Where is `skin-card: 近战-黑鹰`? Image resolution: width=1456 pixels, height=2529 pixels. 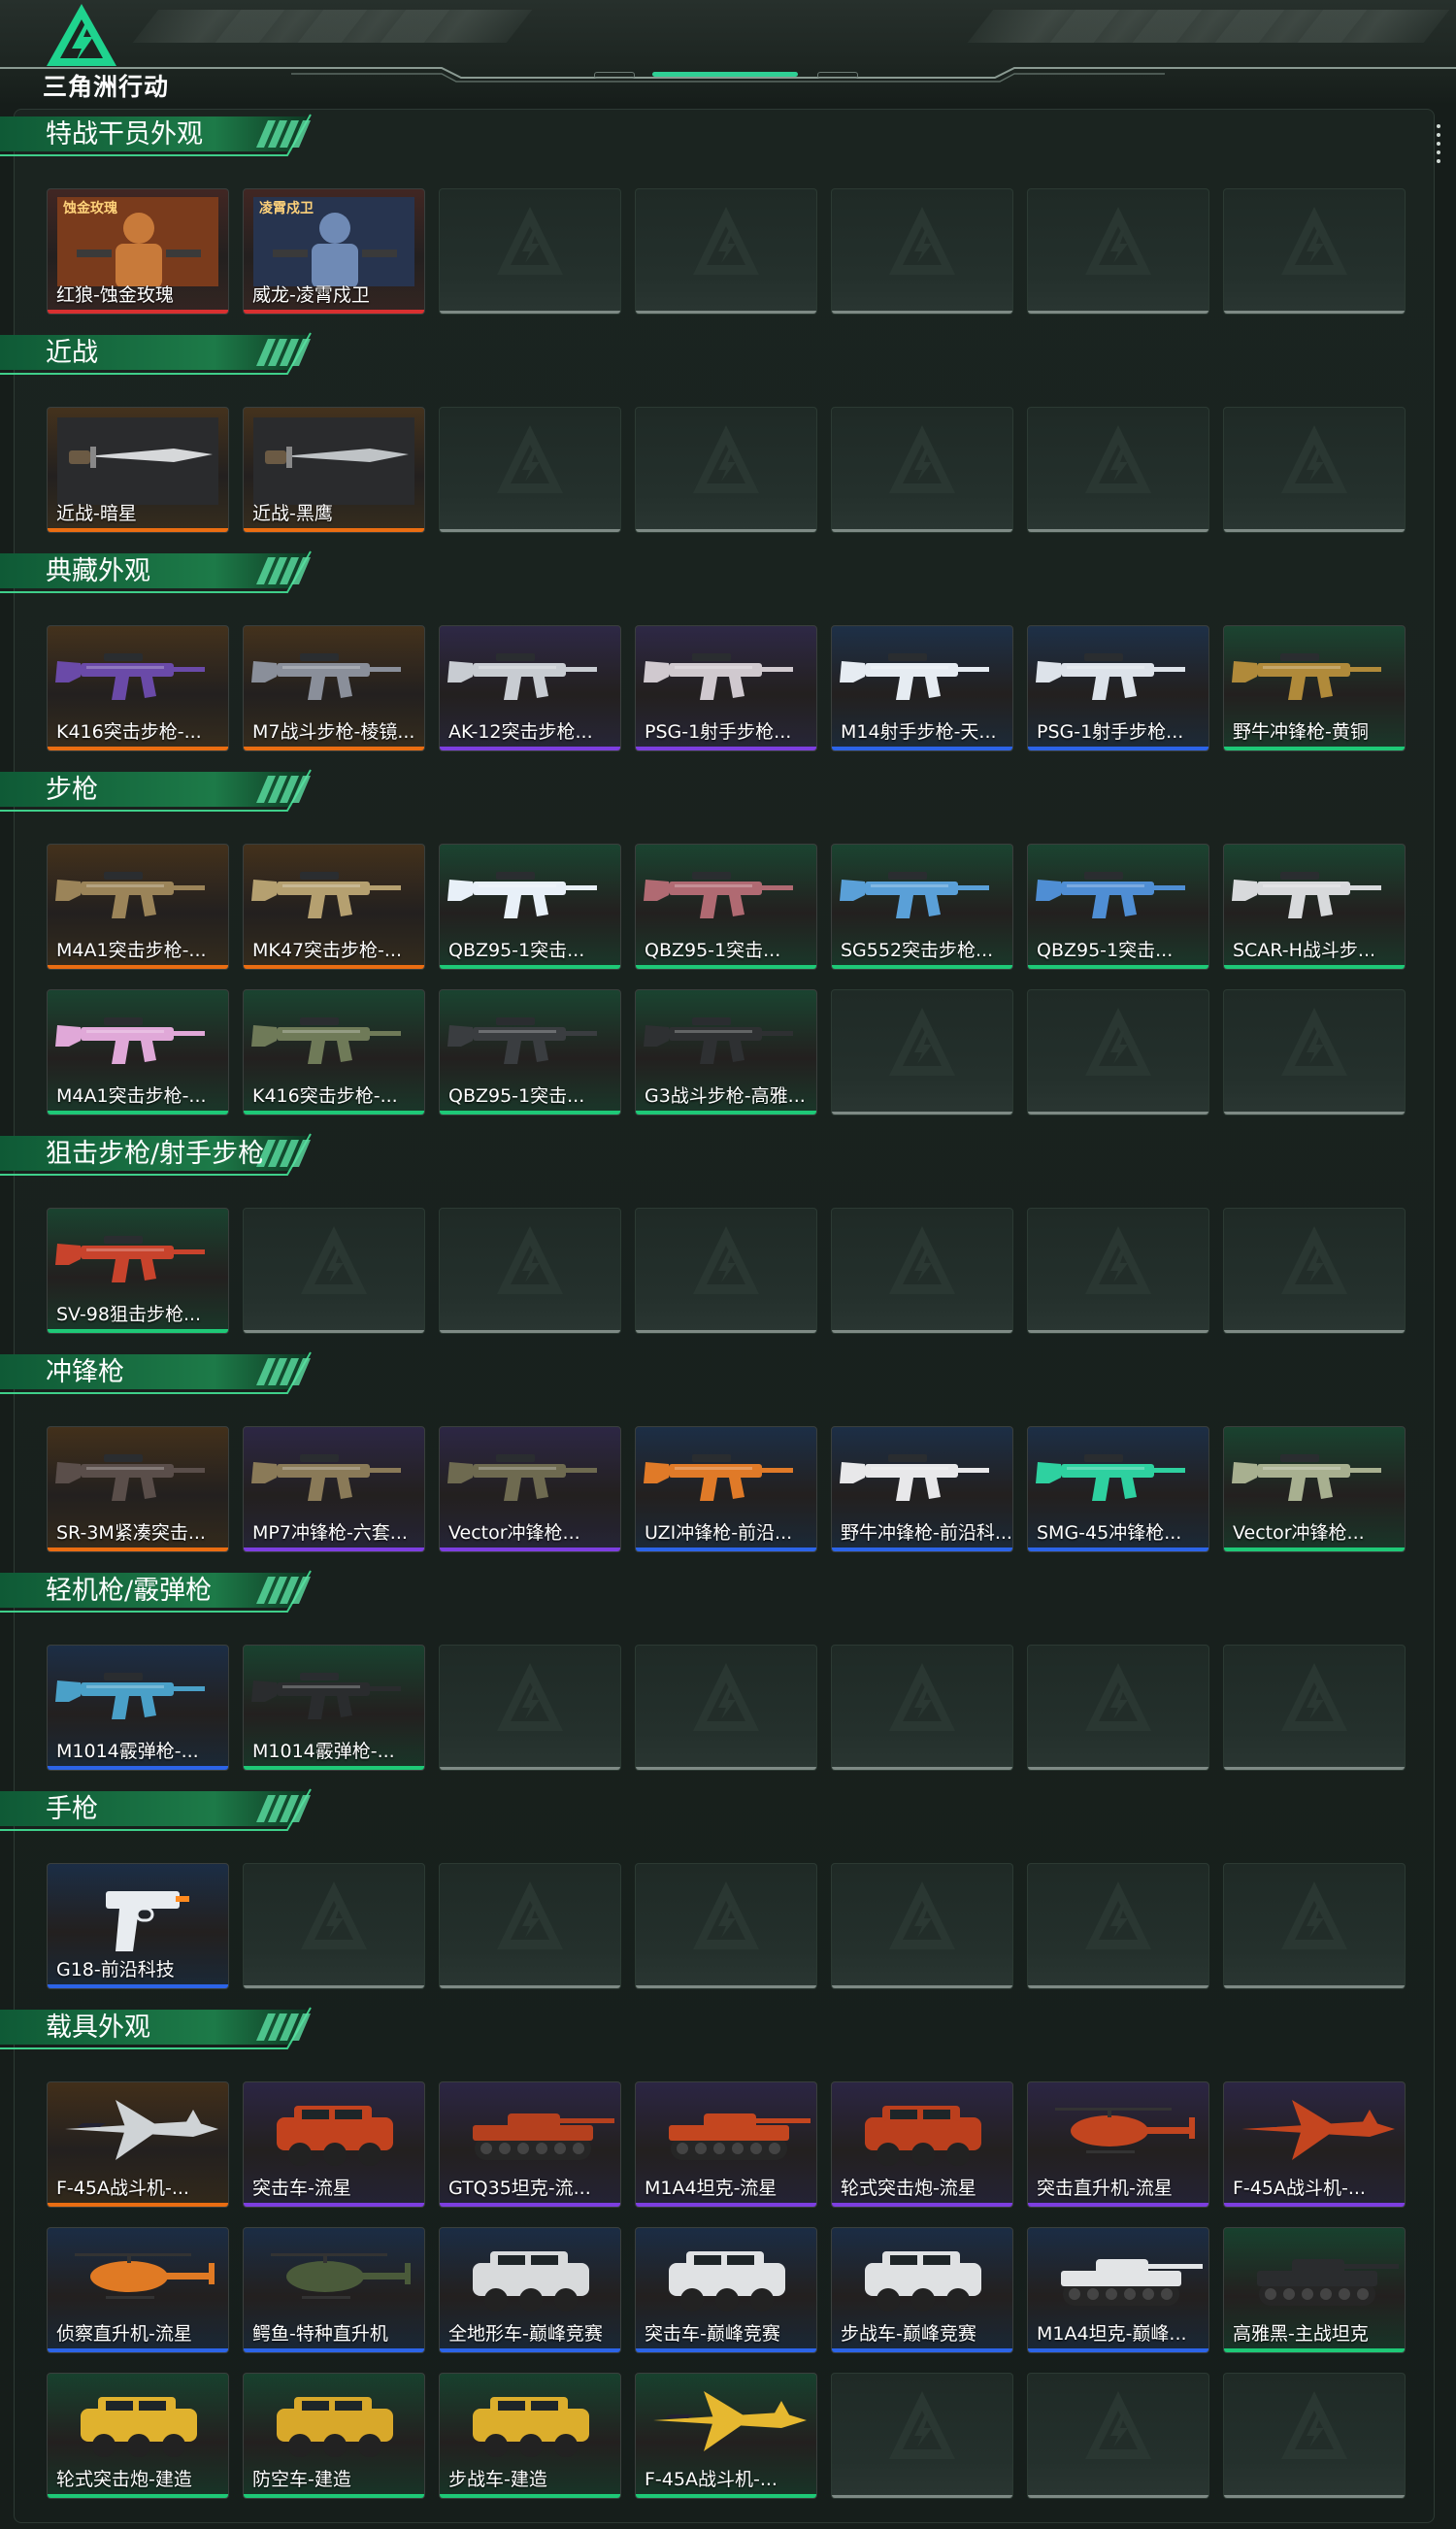 skin-card: 近战-黑鹰 is located at coordinates (334, 470).